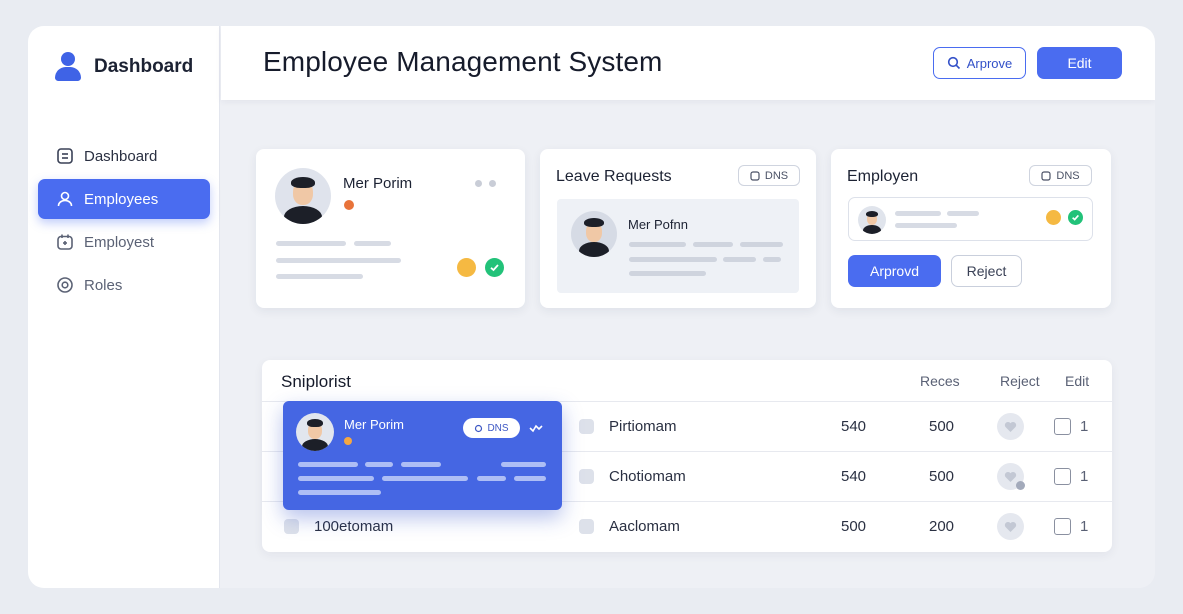 The width and height of the screenshot is (1183, 614). Describe the element at coordinates (144, 66) in the screenshot. I see `brand-label: Dashboard` at that location.